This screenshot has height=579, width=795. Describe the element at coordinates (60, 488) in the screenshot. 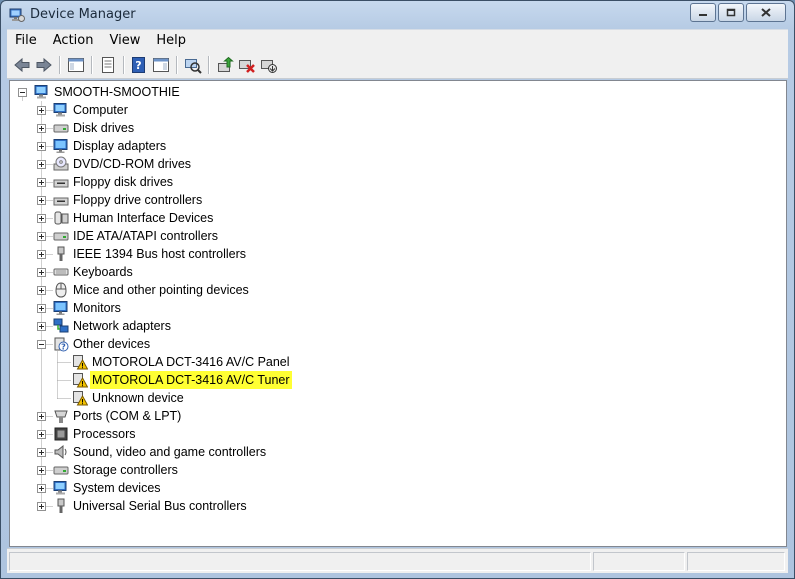

I see `system-devices-icon` at that location.